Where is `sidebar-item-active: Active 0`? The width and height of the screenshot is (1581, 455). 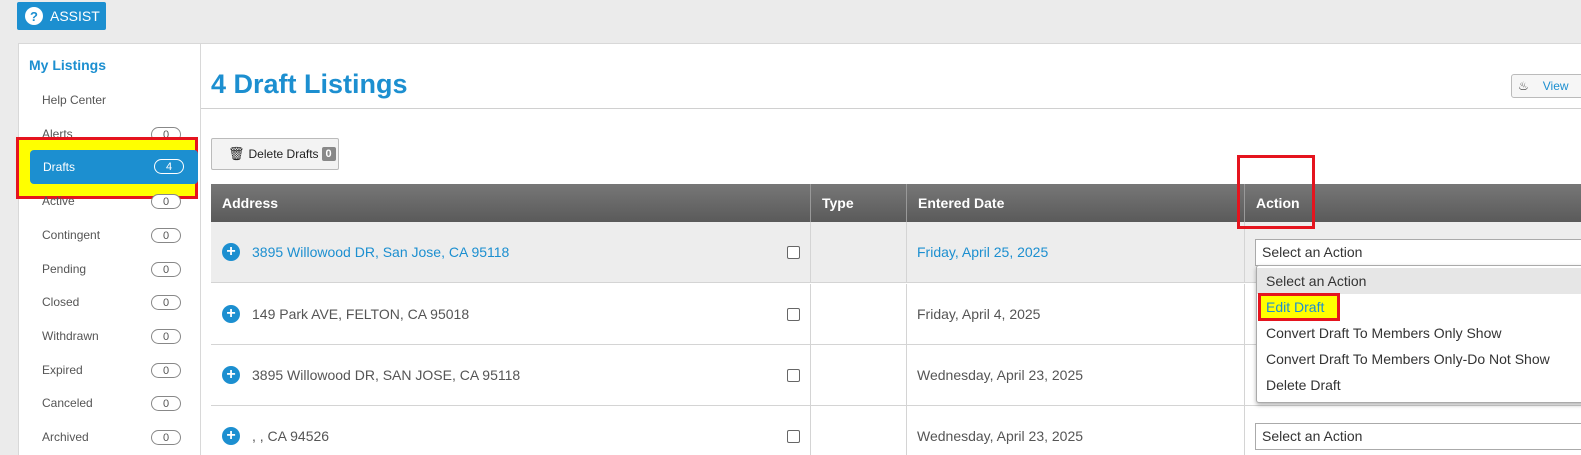 sidebar-item-active: Active 0 is located at coordinates (112, 201).